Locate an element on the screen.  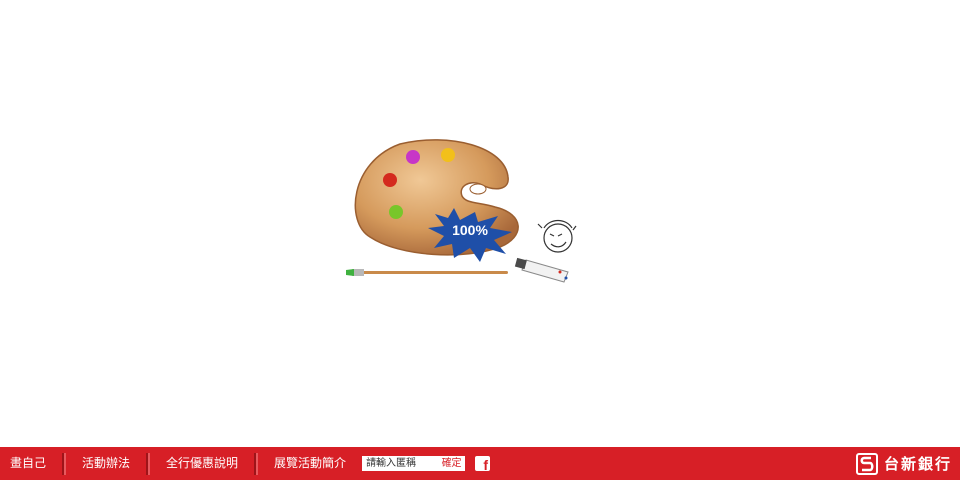
facebook-glyph: f is located at coordinates (486, 465).